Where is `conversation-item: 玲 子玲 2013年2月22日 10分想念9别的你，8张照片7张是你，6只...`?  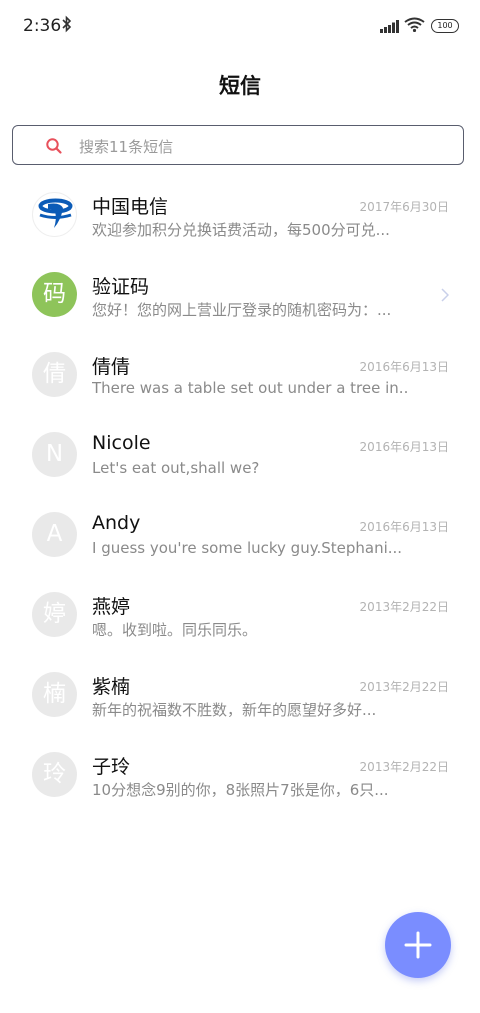
conversation-item: 玲 子玲 2013年2月22日 10分想念9别的你，8张照片7张是你，6只... is located at coordinates (240, 764).